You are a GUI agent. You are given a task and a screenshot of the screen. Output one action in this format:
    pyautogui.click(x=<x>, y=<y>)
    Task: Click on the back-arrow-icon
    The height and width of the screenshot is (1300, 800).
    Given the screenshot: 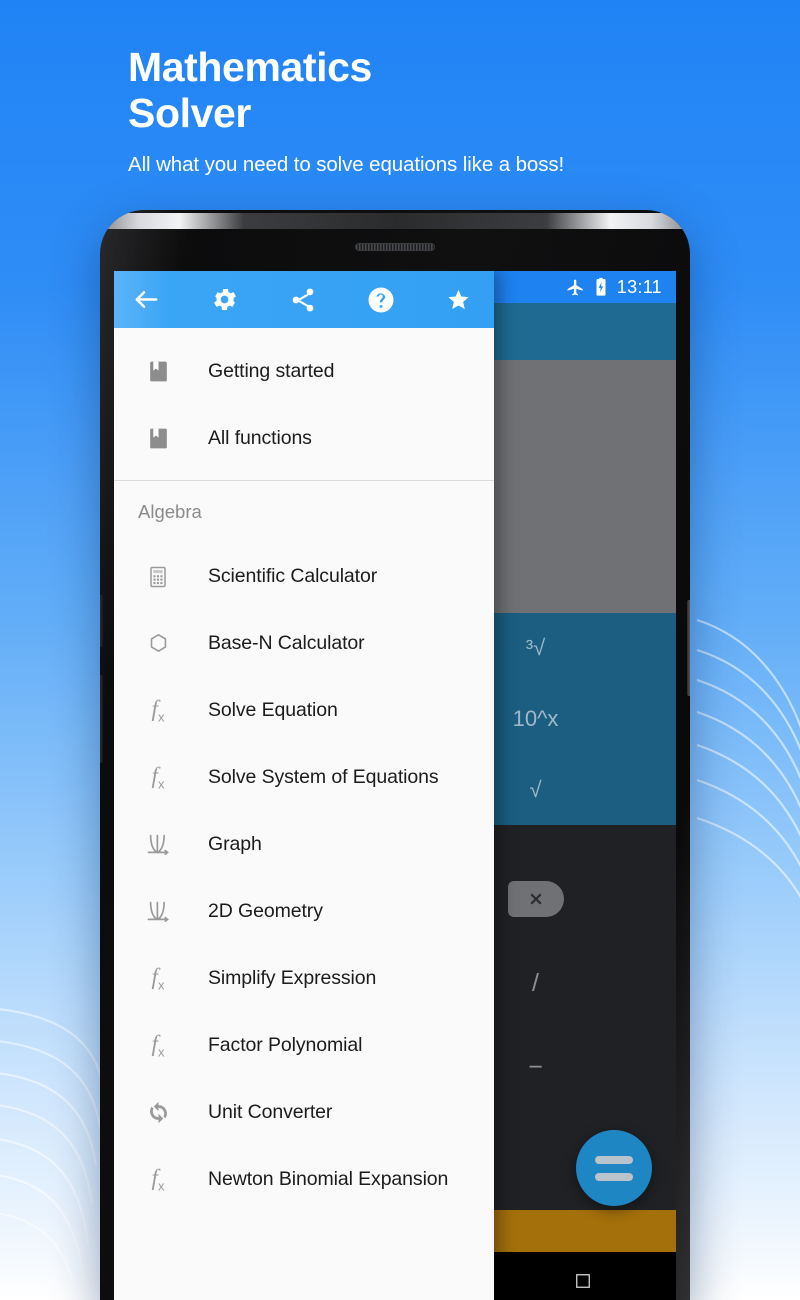 What is the action you would take?
    pyautogui.click(x=146, y=299)
    